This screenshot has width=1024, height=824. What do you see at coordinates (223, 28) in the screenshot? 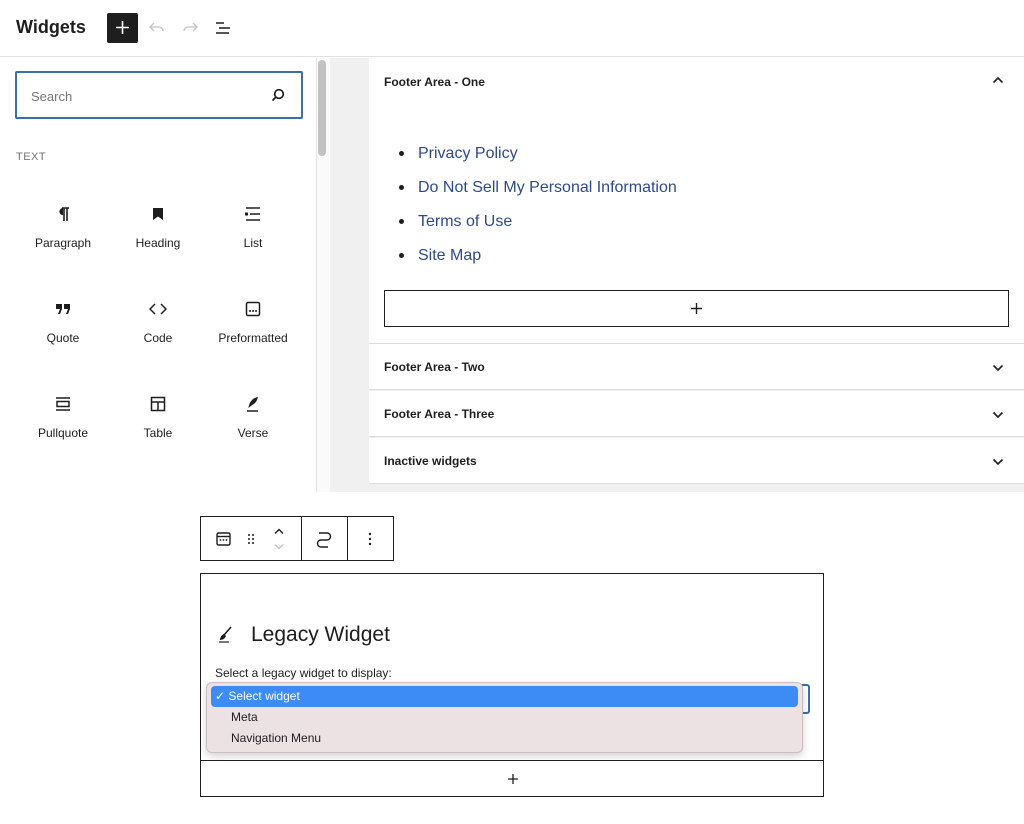
I see `list-view-icon` at bounding box center [223, 28].